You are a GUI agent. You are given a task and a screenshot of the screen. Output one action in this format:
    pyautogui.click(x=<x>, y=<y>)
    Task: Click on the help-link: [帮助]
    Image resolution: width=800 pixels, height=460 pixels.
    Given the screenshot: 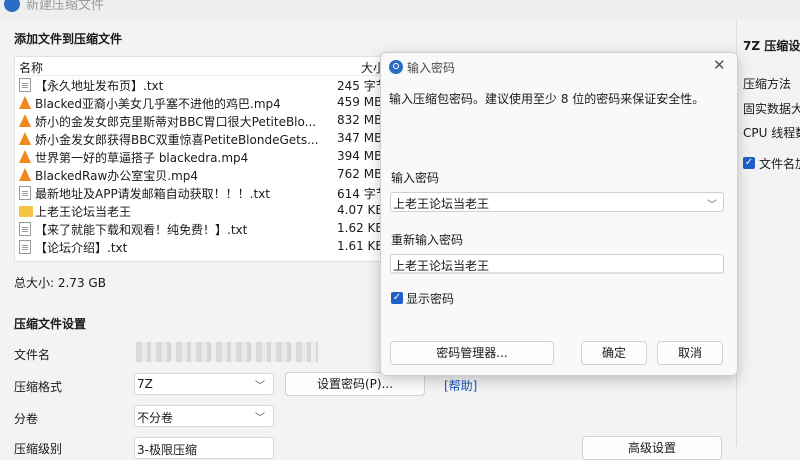 What is the action you would take?
    pyautogui.click(x=460, y=385)
    